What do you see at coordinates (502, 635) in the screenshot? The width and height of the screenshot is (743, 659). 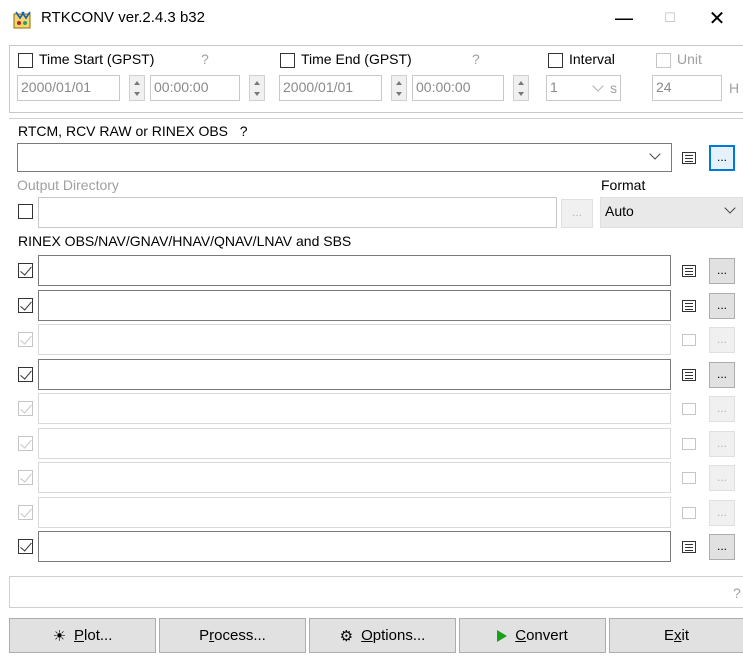 I see `play-icon` at bounding box center [502, 635].